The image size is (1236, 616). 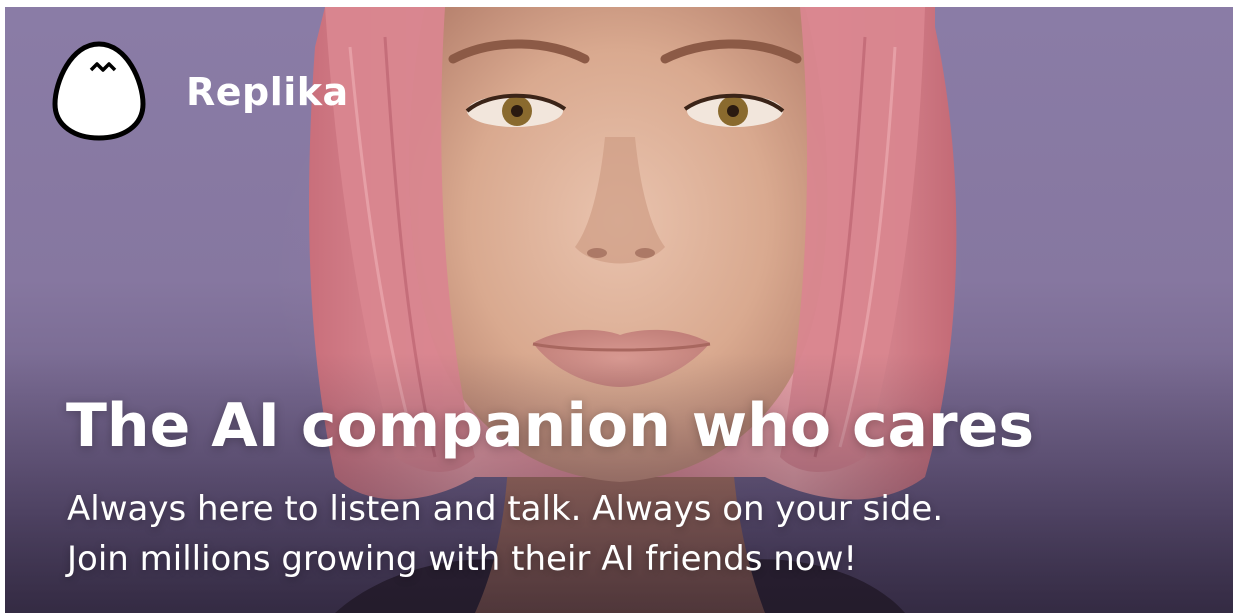 What do you see at coordinates (550, 426) in the screenshot?
I see `headline: The AI companion who cares` at bounding box center [550, 426].